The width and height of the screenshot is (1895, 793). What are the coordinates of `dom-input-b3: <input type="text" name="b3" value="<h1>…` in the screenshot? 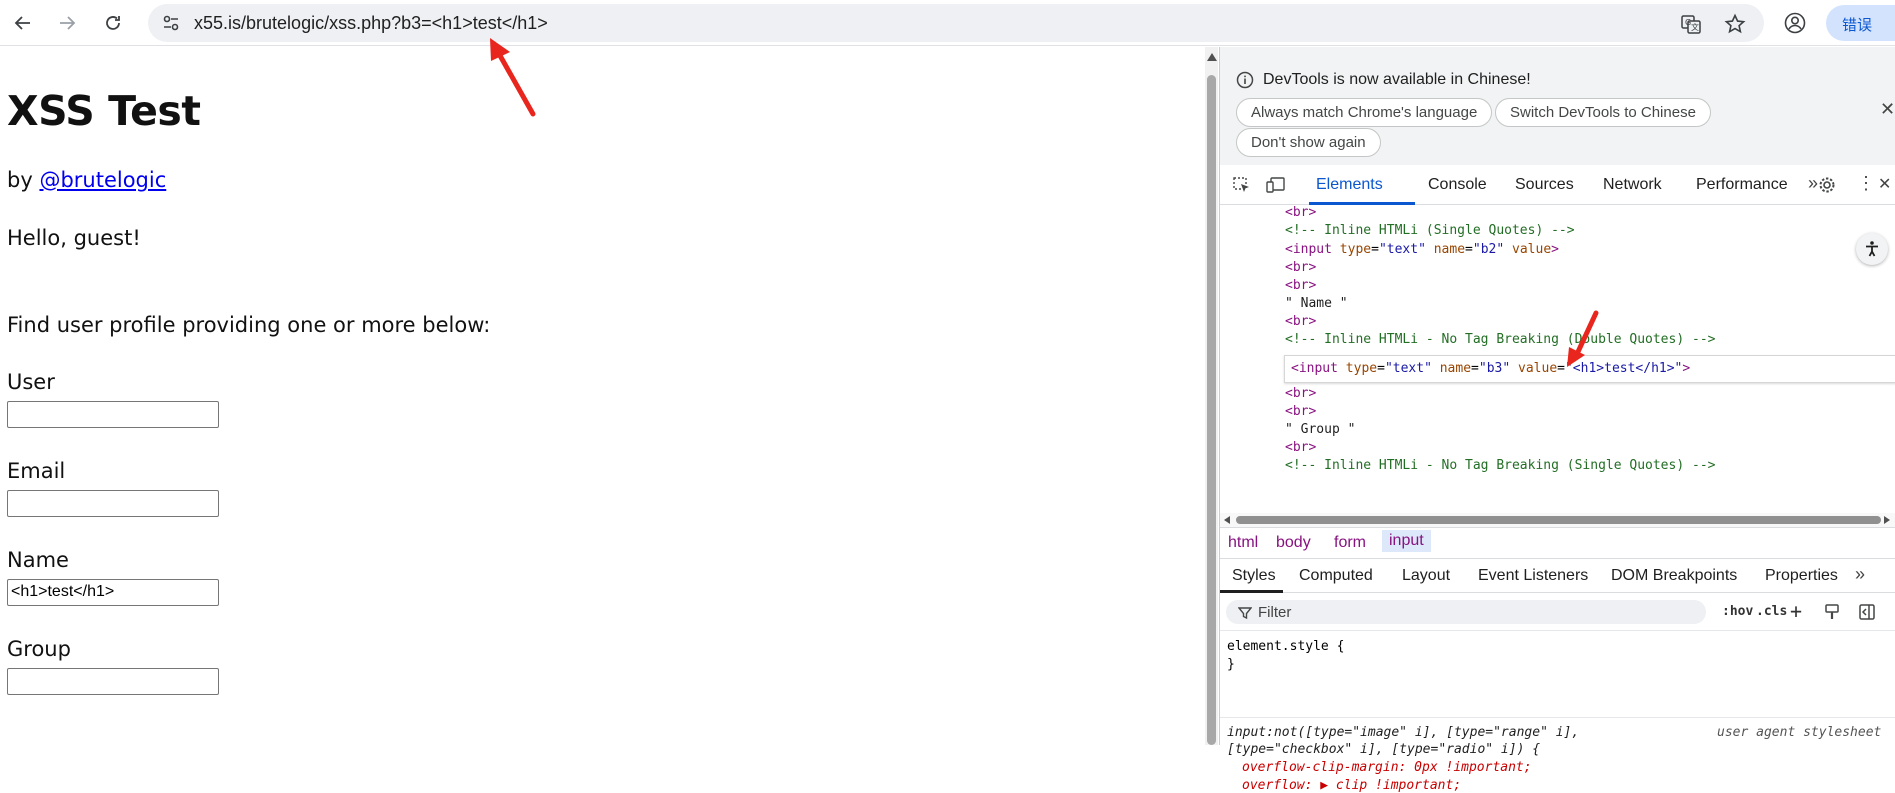 It's located at (1490, 368).